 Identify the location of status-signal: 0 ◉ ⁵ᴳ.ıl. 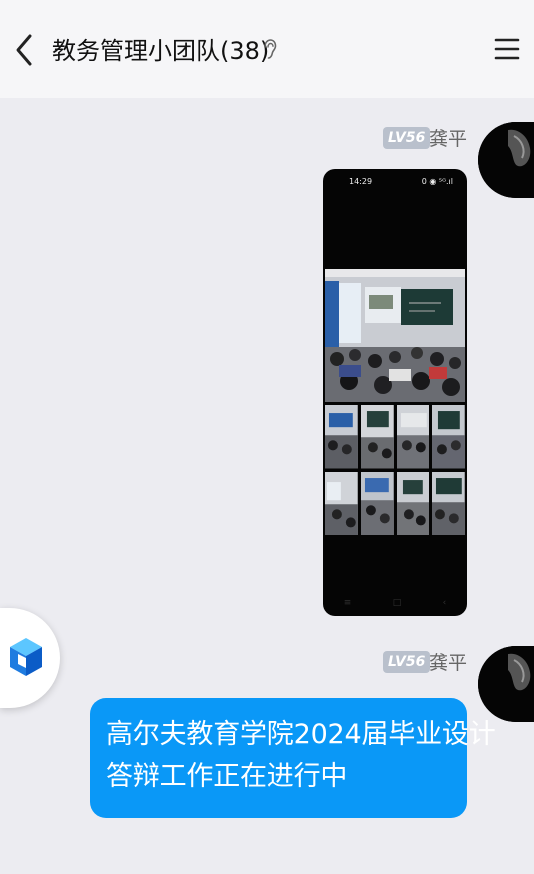
(437, 181).